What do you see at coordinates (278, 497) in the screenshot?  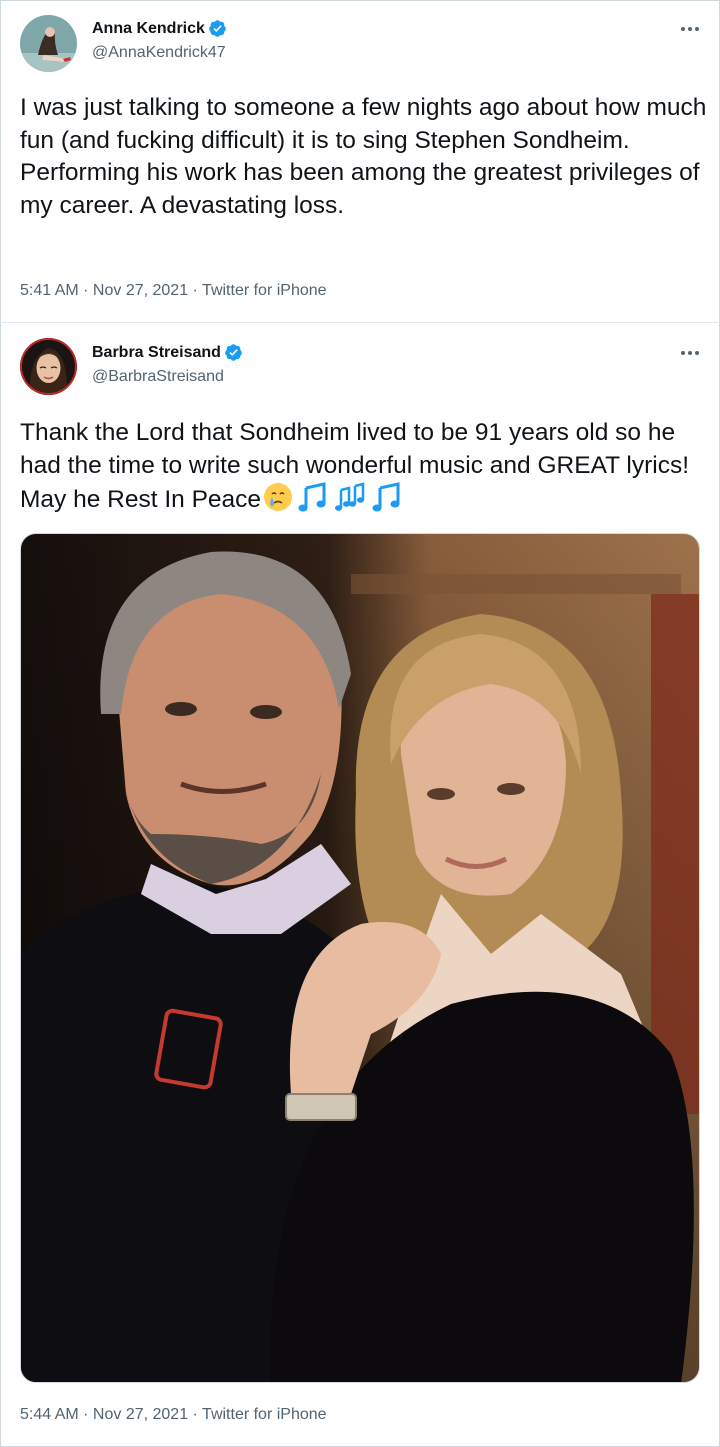 I see `crying-face-emoji` at bounding box center [278, 497].